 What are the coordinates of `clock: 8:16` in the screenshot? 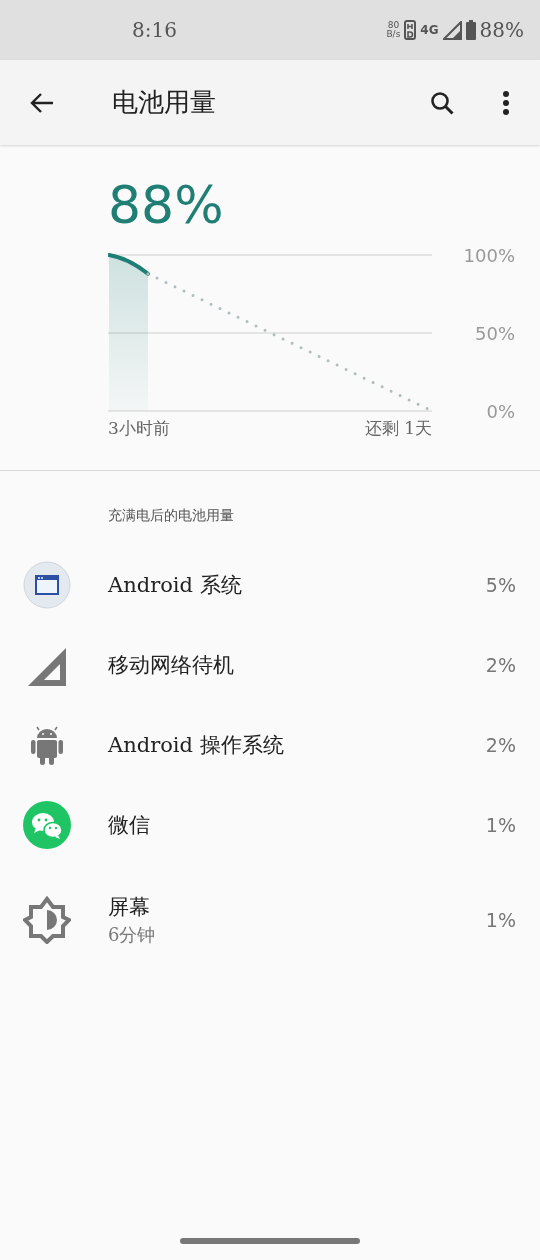 It's located at (154, 30).